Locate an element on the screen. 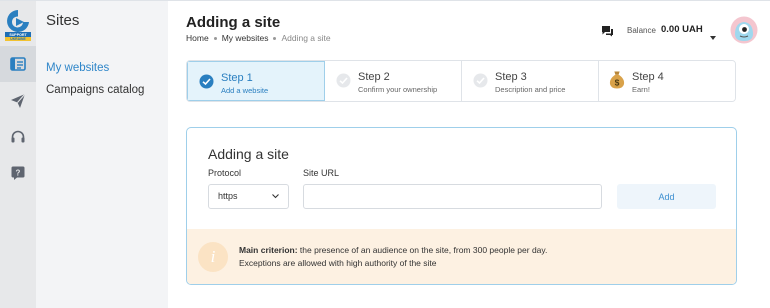 The image size is (770, 308). send-icon is located at coordinates (18, 100).